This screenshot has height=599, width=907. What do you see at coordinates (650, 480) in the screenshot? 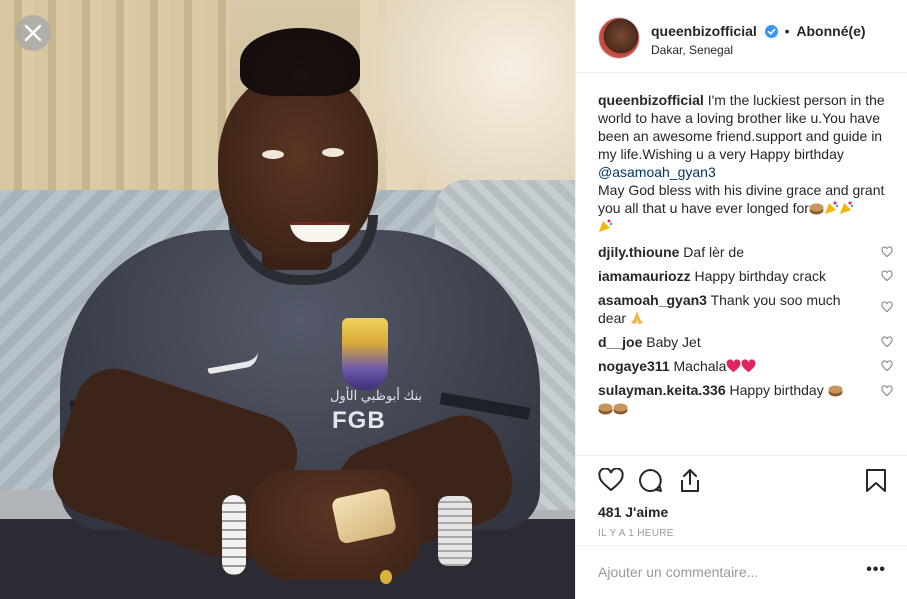
I see `comment-icon` at bounding box center [650, 480].